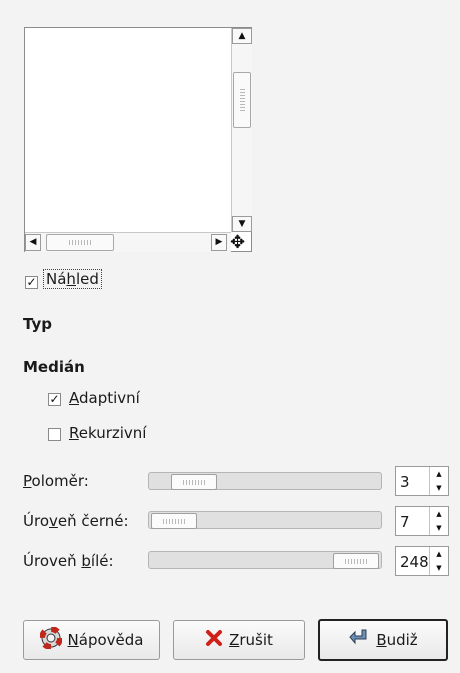 The image size is (460, 673). I want to click on help-button: Nápověda, so click(91, 640).